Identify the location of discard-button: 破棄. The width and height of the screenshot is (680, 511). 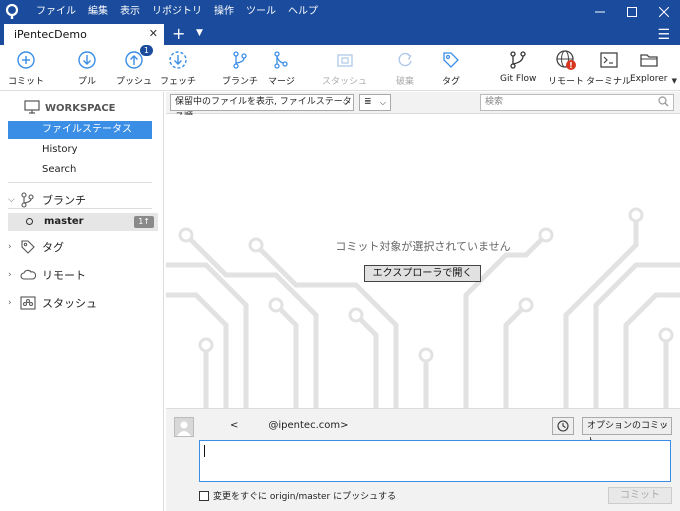
(405, 69).